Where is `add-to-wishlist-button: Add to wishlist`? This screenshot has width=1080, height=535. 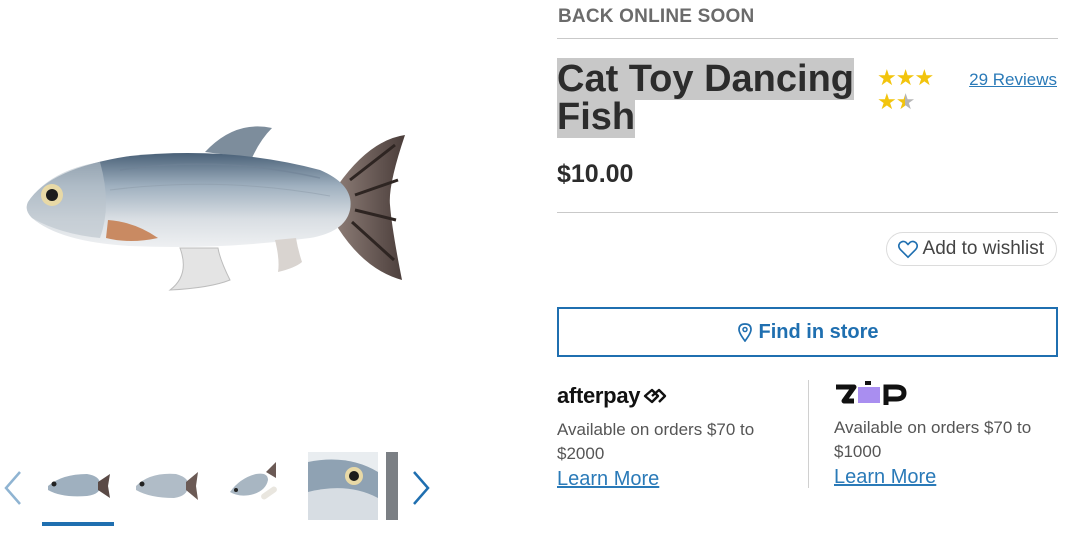 add-to-wishlist-button: Add to wishlist is located at coordinates (971, 249).